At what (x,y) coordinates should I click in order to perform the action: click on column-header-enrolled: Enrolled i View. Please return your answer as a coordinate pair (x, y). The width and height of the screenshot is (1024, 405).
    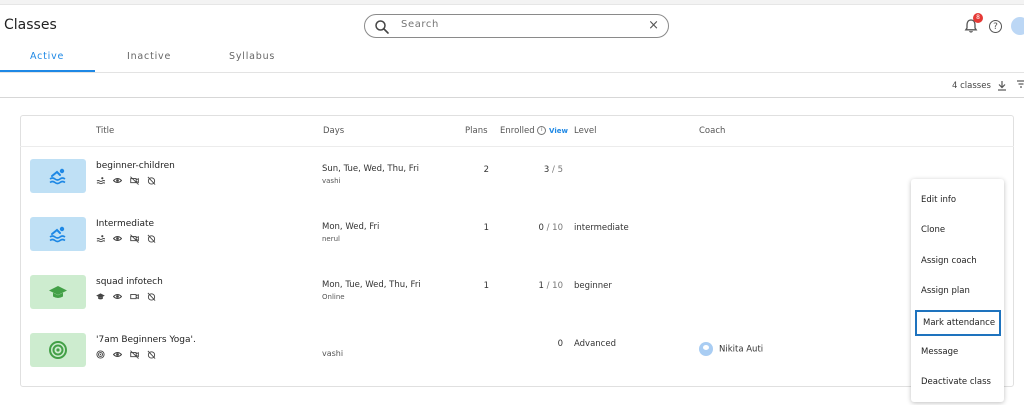
    Looking at the image, I should click on (534, 131).